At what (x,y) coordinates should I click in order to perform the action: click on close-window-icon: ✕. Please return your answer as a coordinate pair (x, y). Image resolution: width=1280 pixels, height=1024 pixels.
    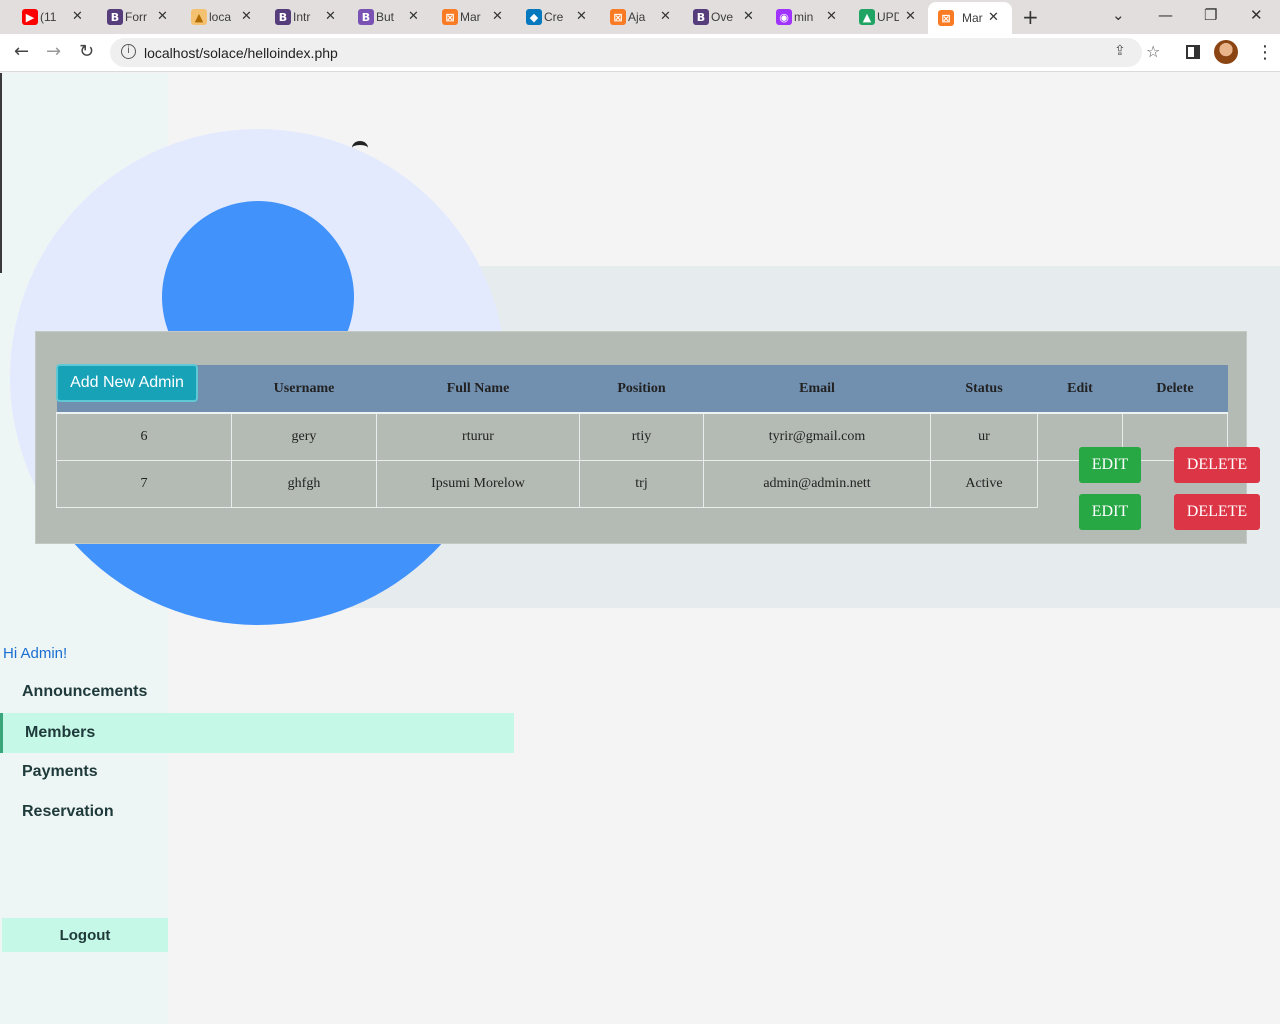
    Looking at the image, I should click on (1256, 15).